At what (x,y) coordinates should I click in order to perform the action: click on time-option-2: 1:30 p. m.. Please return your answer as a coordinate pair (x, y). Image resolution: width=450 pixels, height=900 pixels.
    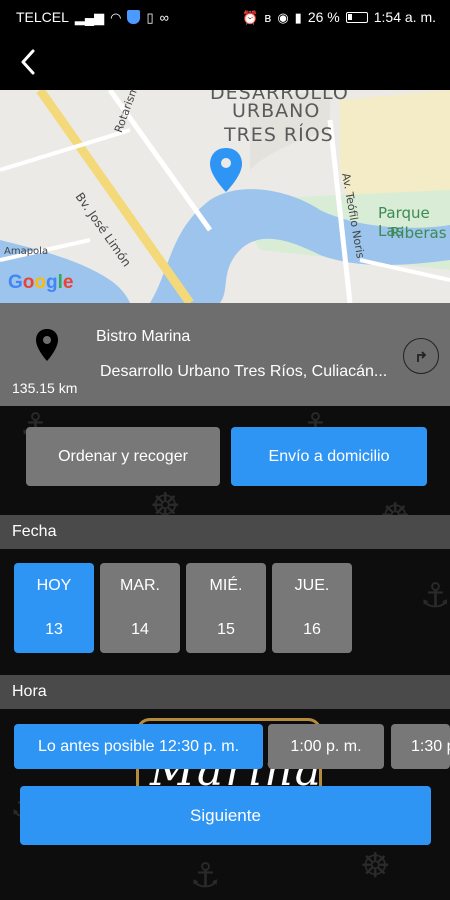
    Looking at the image, I should click on (420, 746).